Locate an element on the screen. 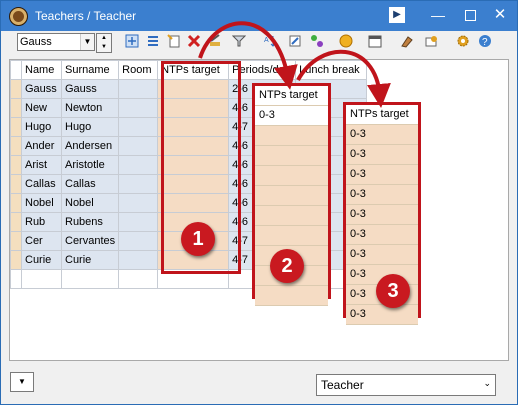  step-arrows is located at coordinates (294, 64).